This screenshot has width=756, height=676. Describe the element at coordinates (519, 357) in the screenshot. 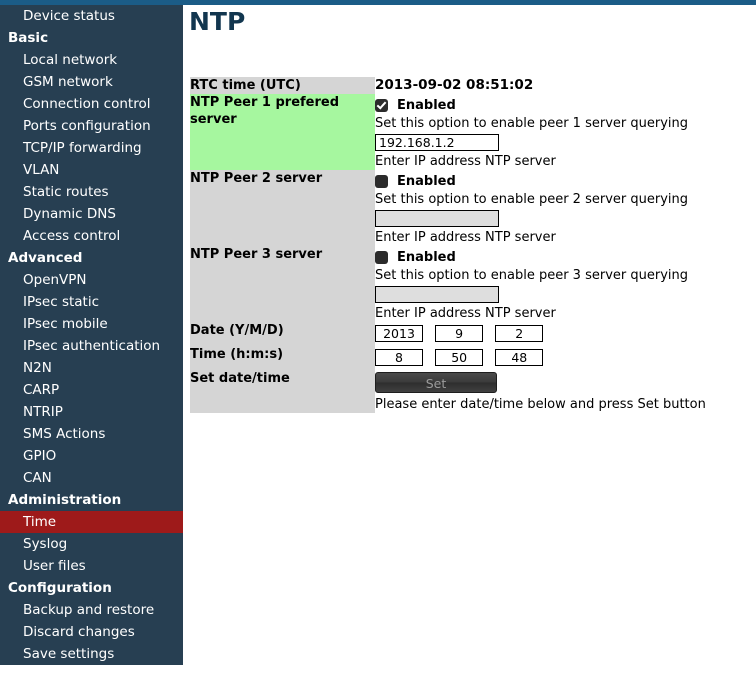

I see `time-second-input` at that location.